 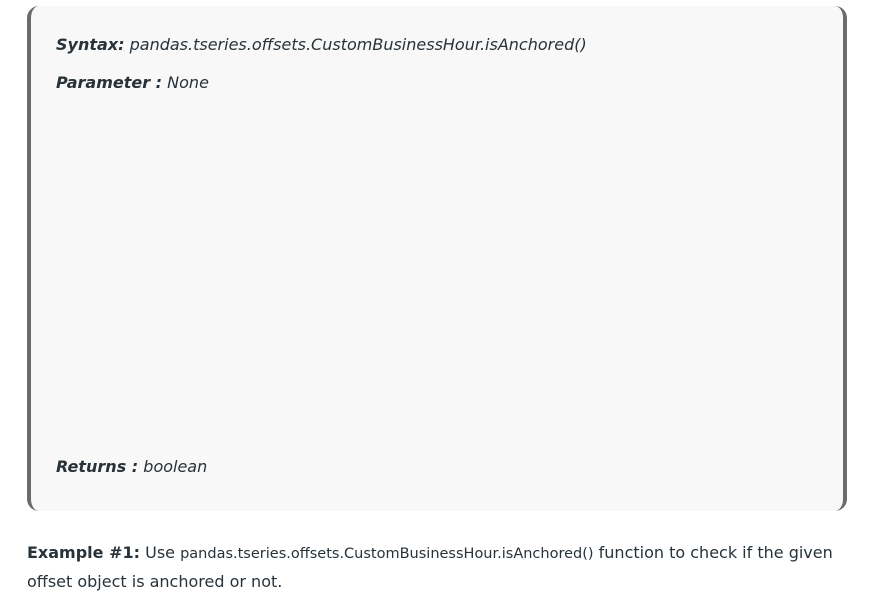 I want to click on parameter-value: None, so click(x=188, y=82).